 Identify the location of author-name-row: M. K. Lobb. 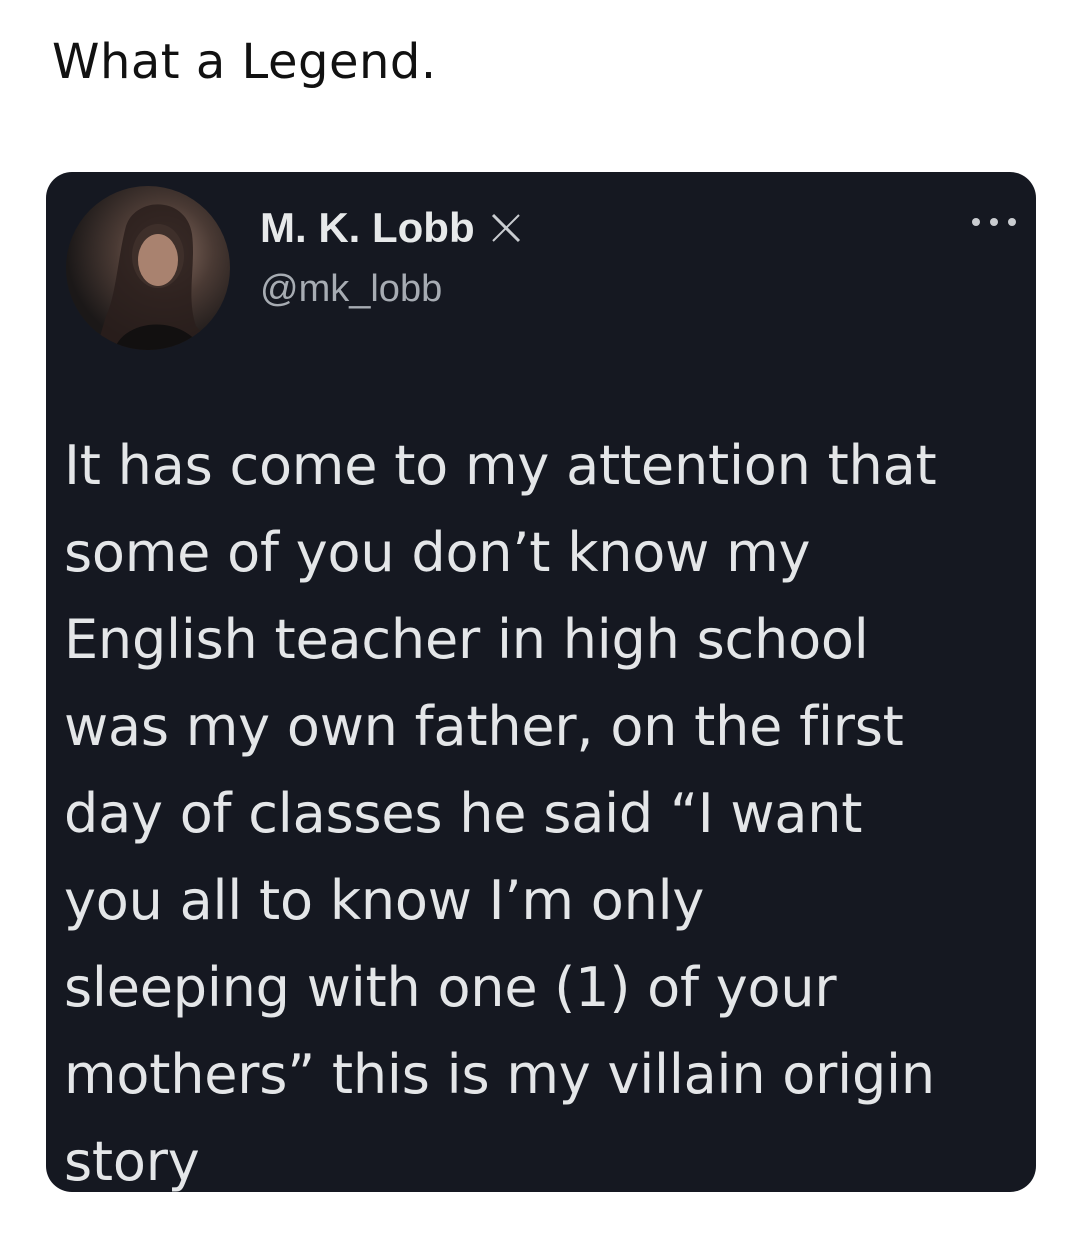
(392, 228).